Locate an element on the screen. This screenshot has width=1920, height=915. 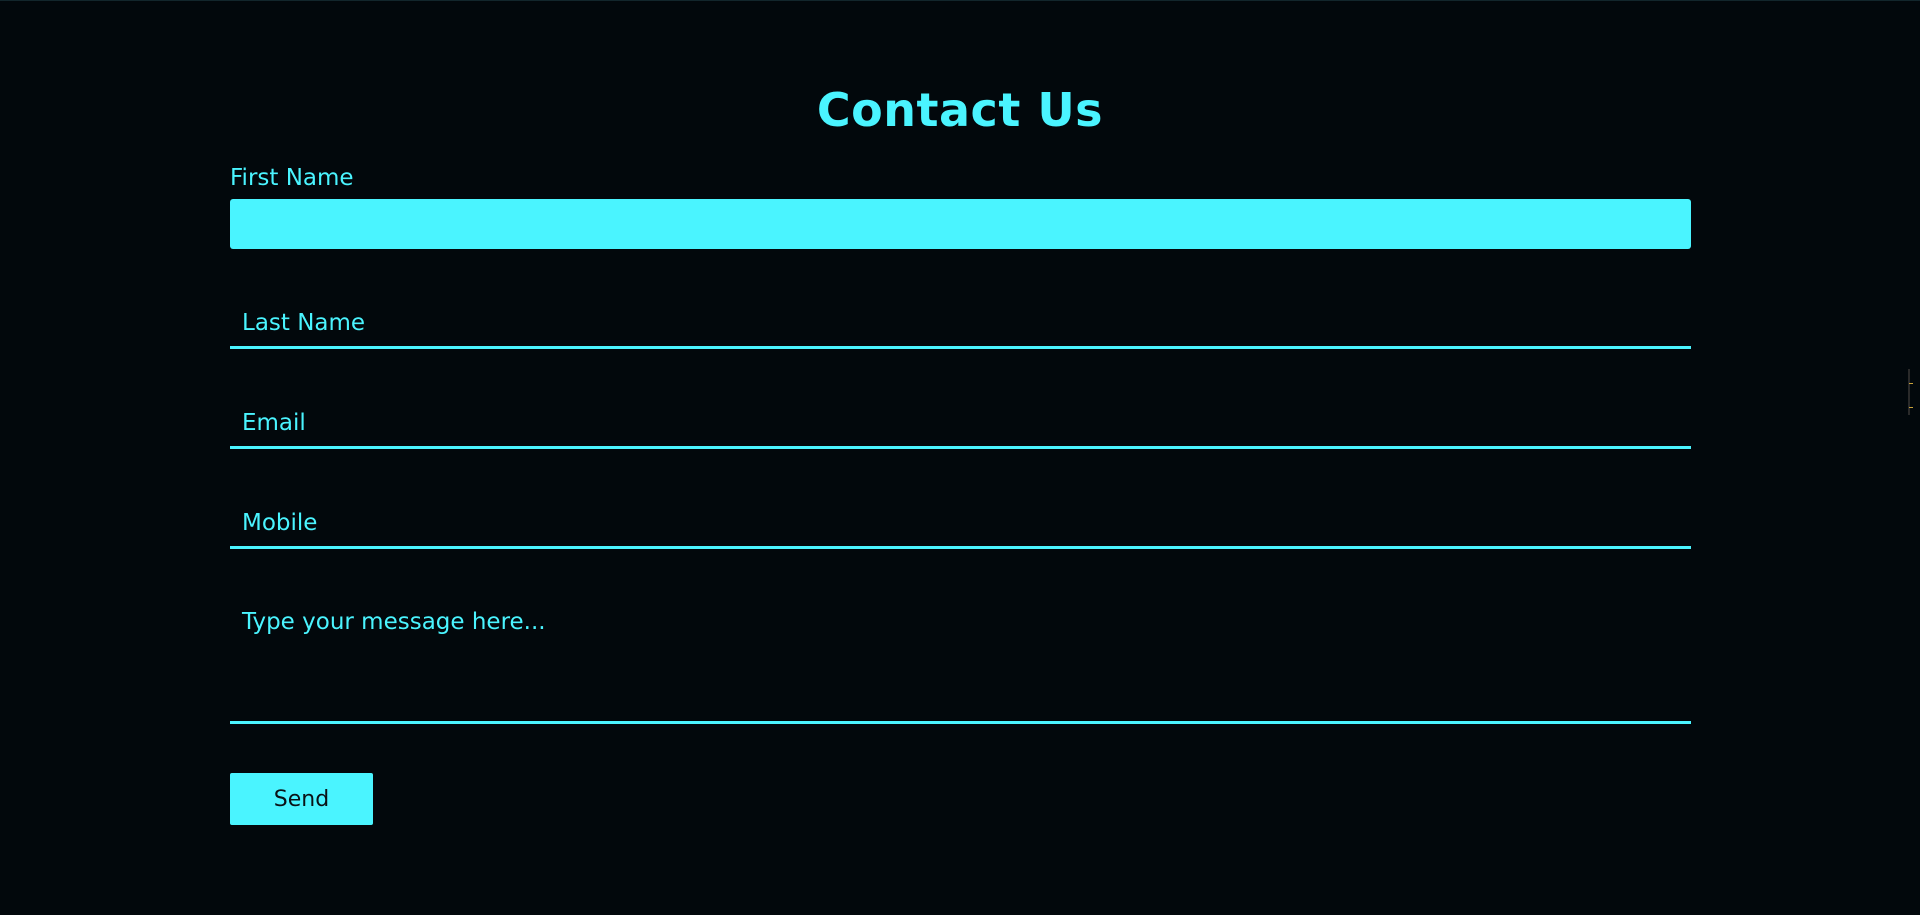
first-name-input is located at coordinates (960, 224).